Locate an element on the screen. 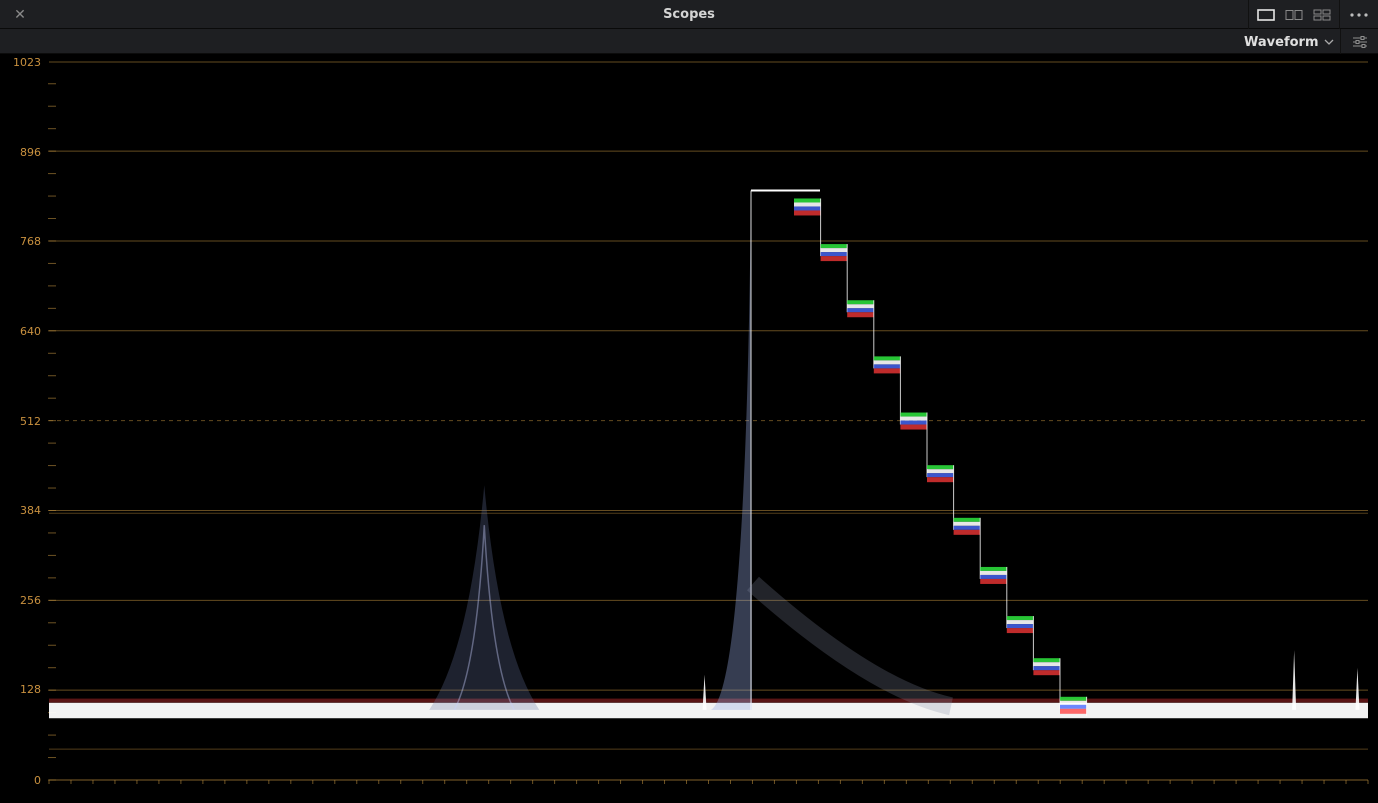  scale-label-128: 128 is located at coordinates (30, 689).